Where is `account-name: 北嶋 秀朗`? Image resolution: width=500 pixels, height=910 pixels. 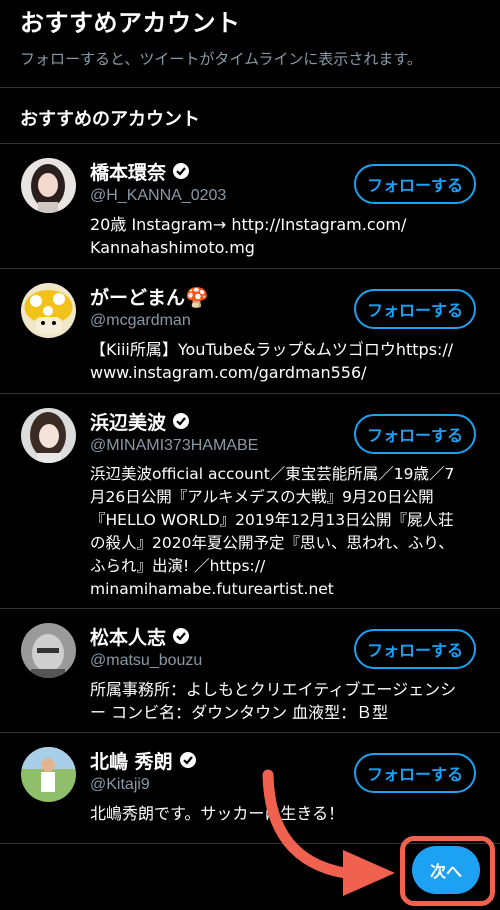
account-name: 北嶋 秀朗 is located at coordinates (131, 760).